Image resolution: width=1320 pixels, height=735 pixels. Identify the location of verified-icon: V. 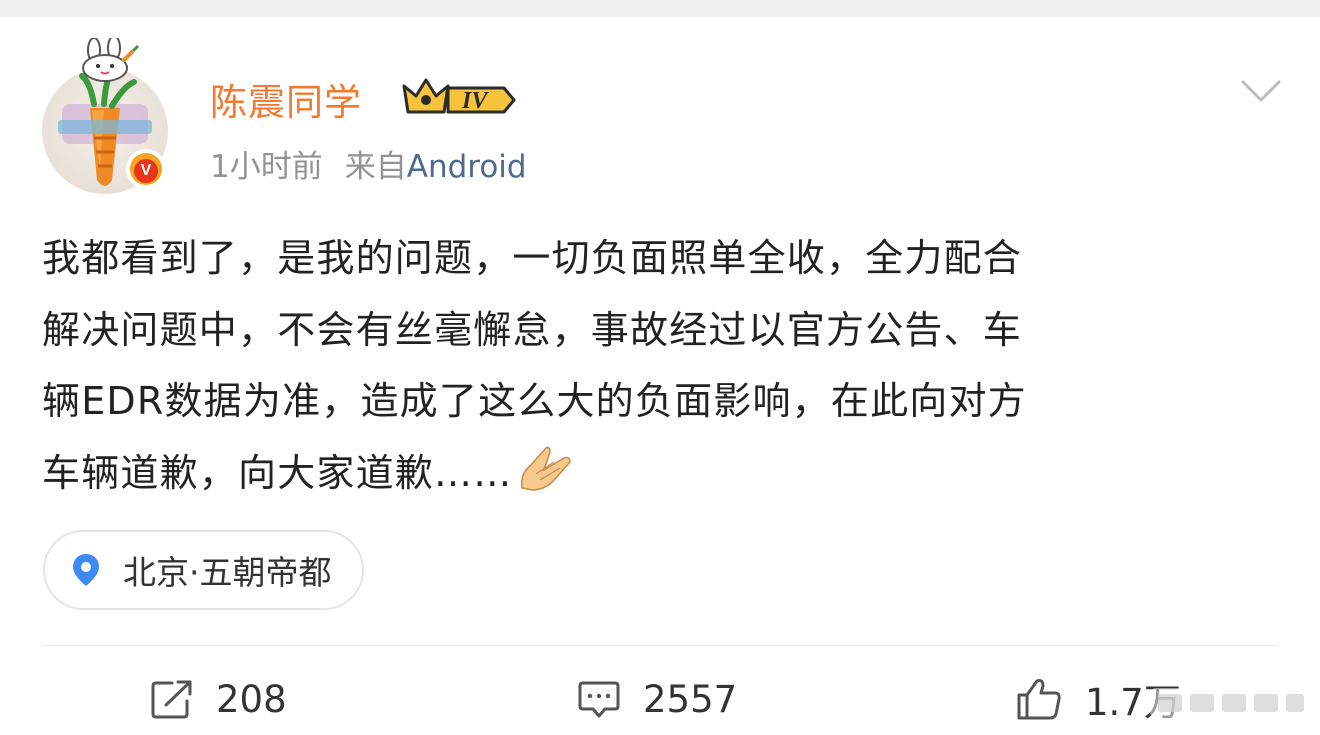
(146, 171).